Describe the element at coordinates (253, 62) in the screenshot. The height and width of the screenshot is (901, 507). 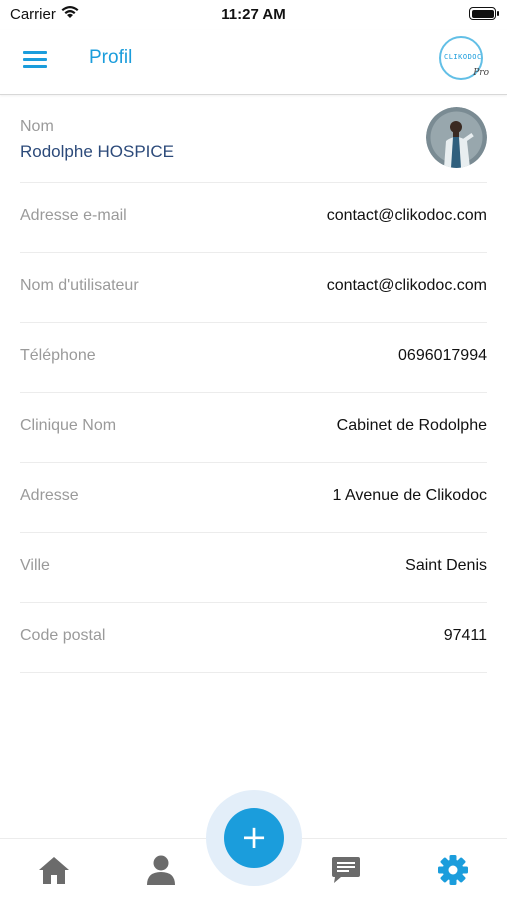
I see `app-header: Profil CLIKODOC Pro` at that location.